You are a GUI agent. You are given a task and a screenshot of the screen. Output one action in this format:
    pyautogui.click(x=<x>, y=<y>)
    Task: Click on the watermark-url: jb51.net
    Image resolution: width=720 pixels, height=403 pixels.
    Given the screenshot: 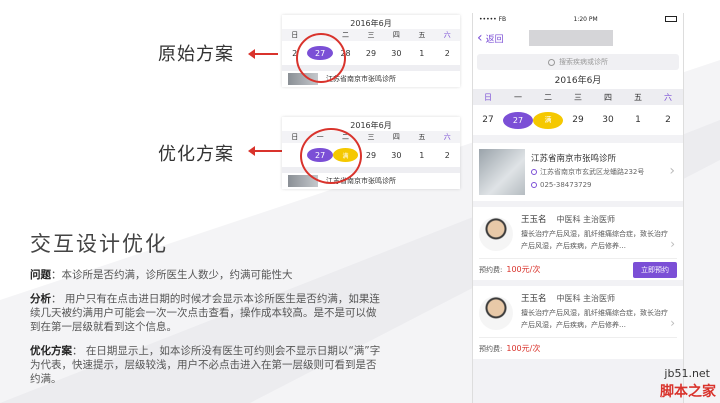 What is the action you would take?
    pyautogui.click(x=687, y=373)
    